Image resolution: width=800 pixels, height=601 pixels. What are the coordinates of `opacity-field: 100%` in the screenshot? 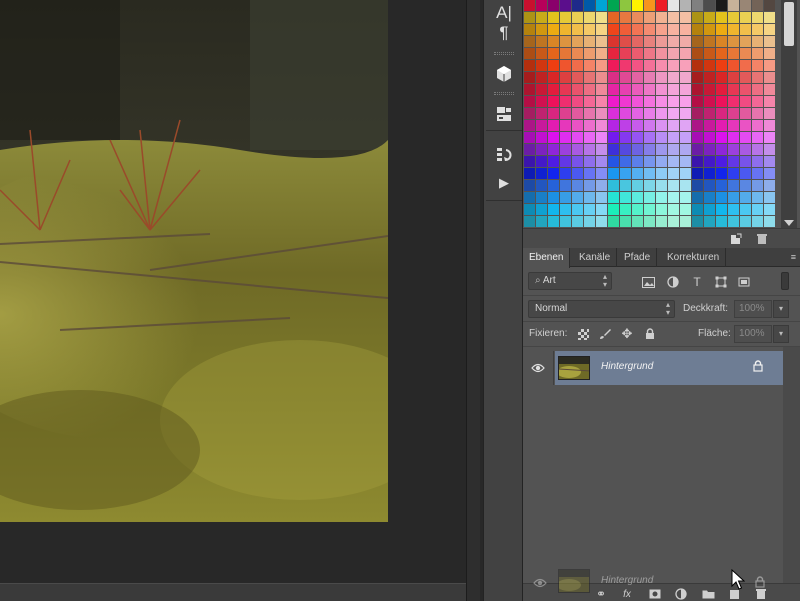 It's located at (753, 309).